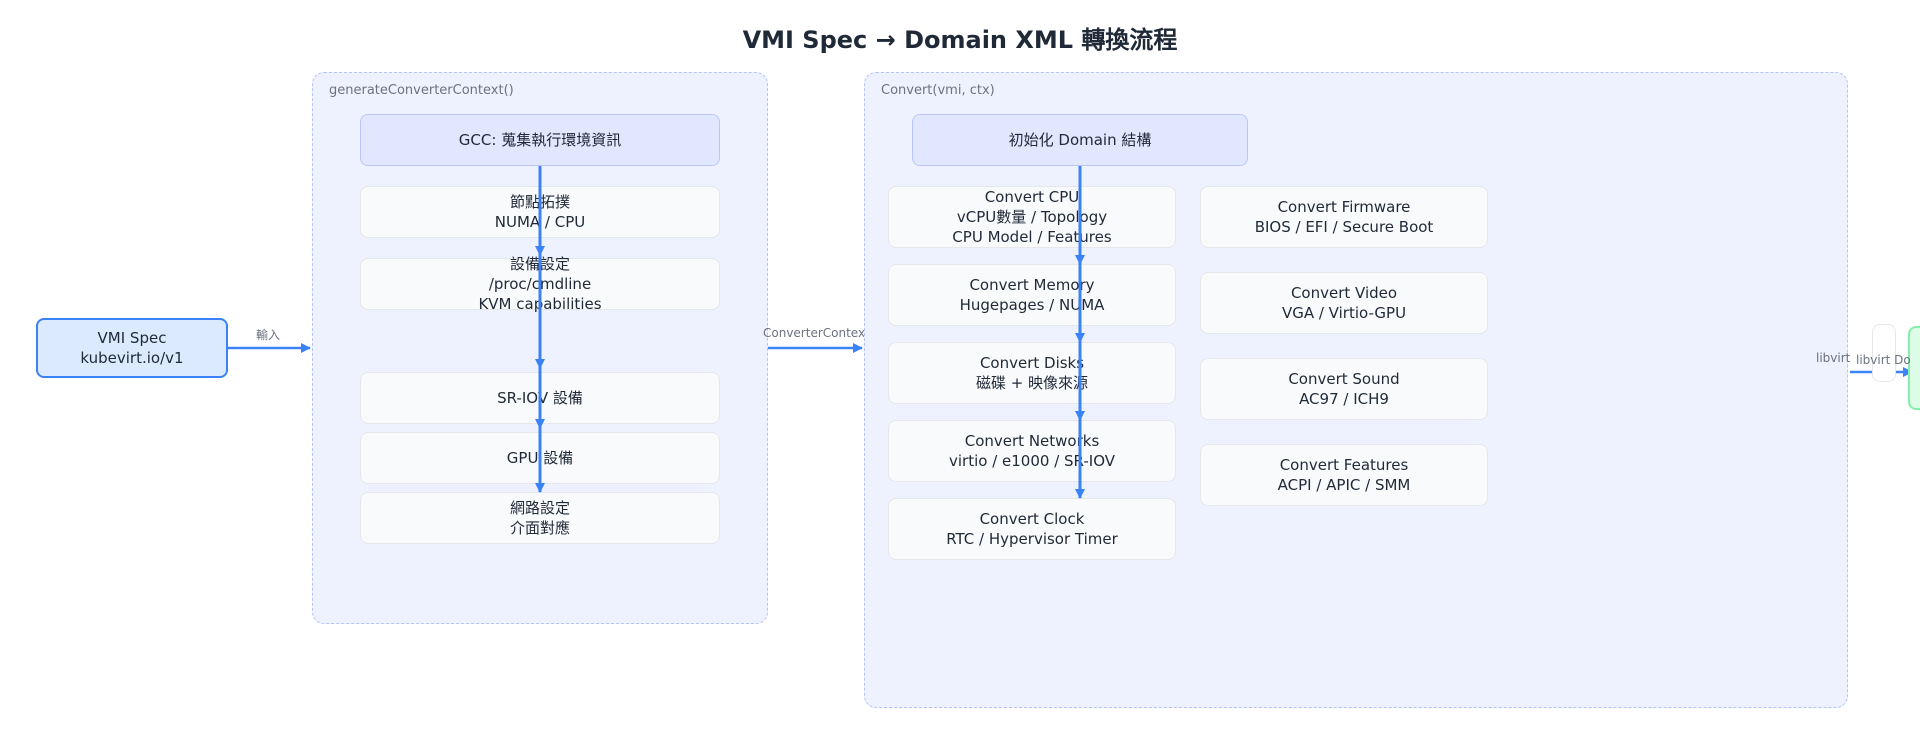 This screenshot has width=1920, height=744. I want to click on vertical-flow-arrows, so click(810, 332).